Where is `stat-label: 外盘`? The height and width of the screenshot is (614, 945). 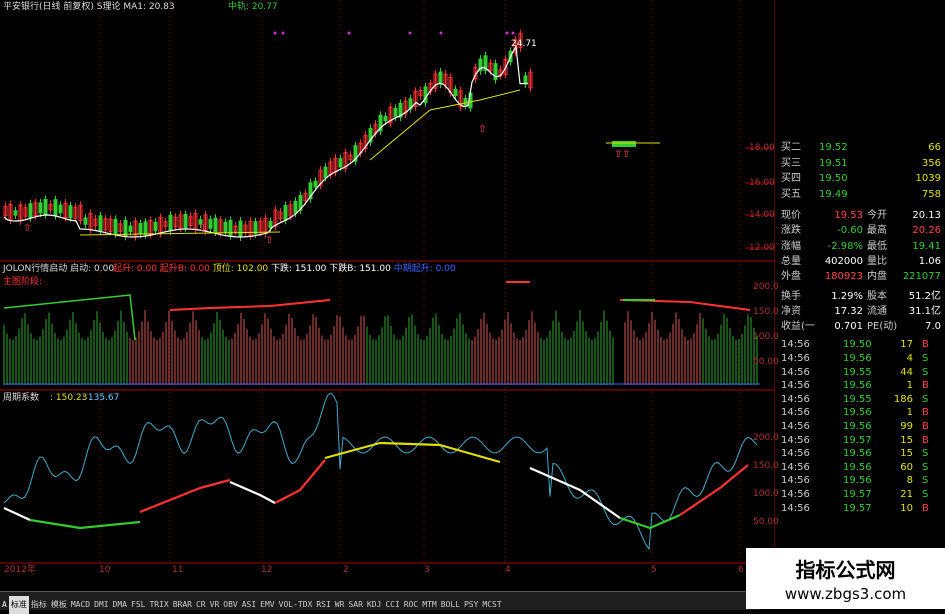 stat-label: 外盘 is located at coordinates (791, 277).